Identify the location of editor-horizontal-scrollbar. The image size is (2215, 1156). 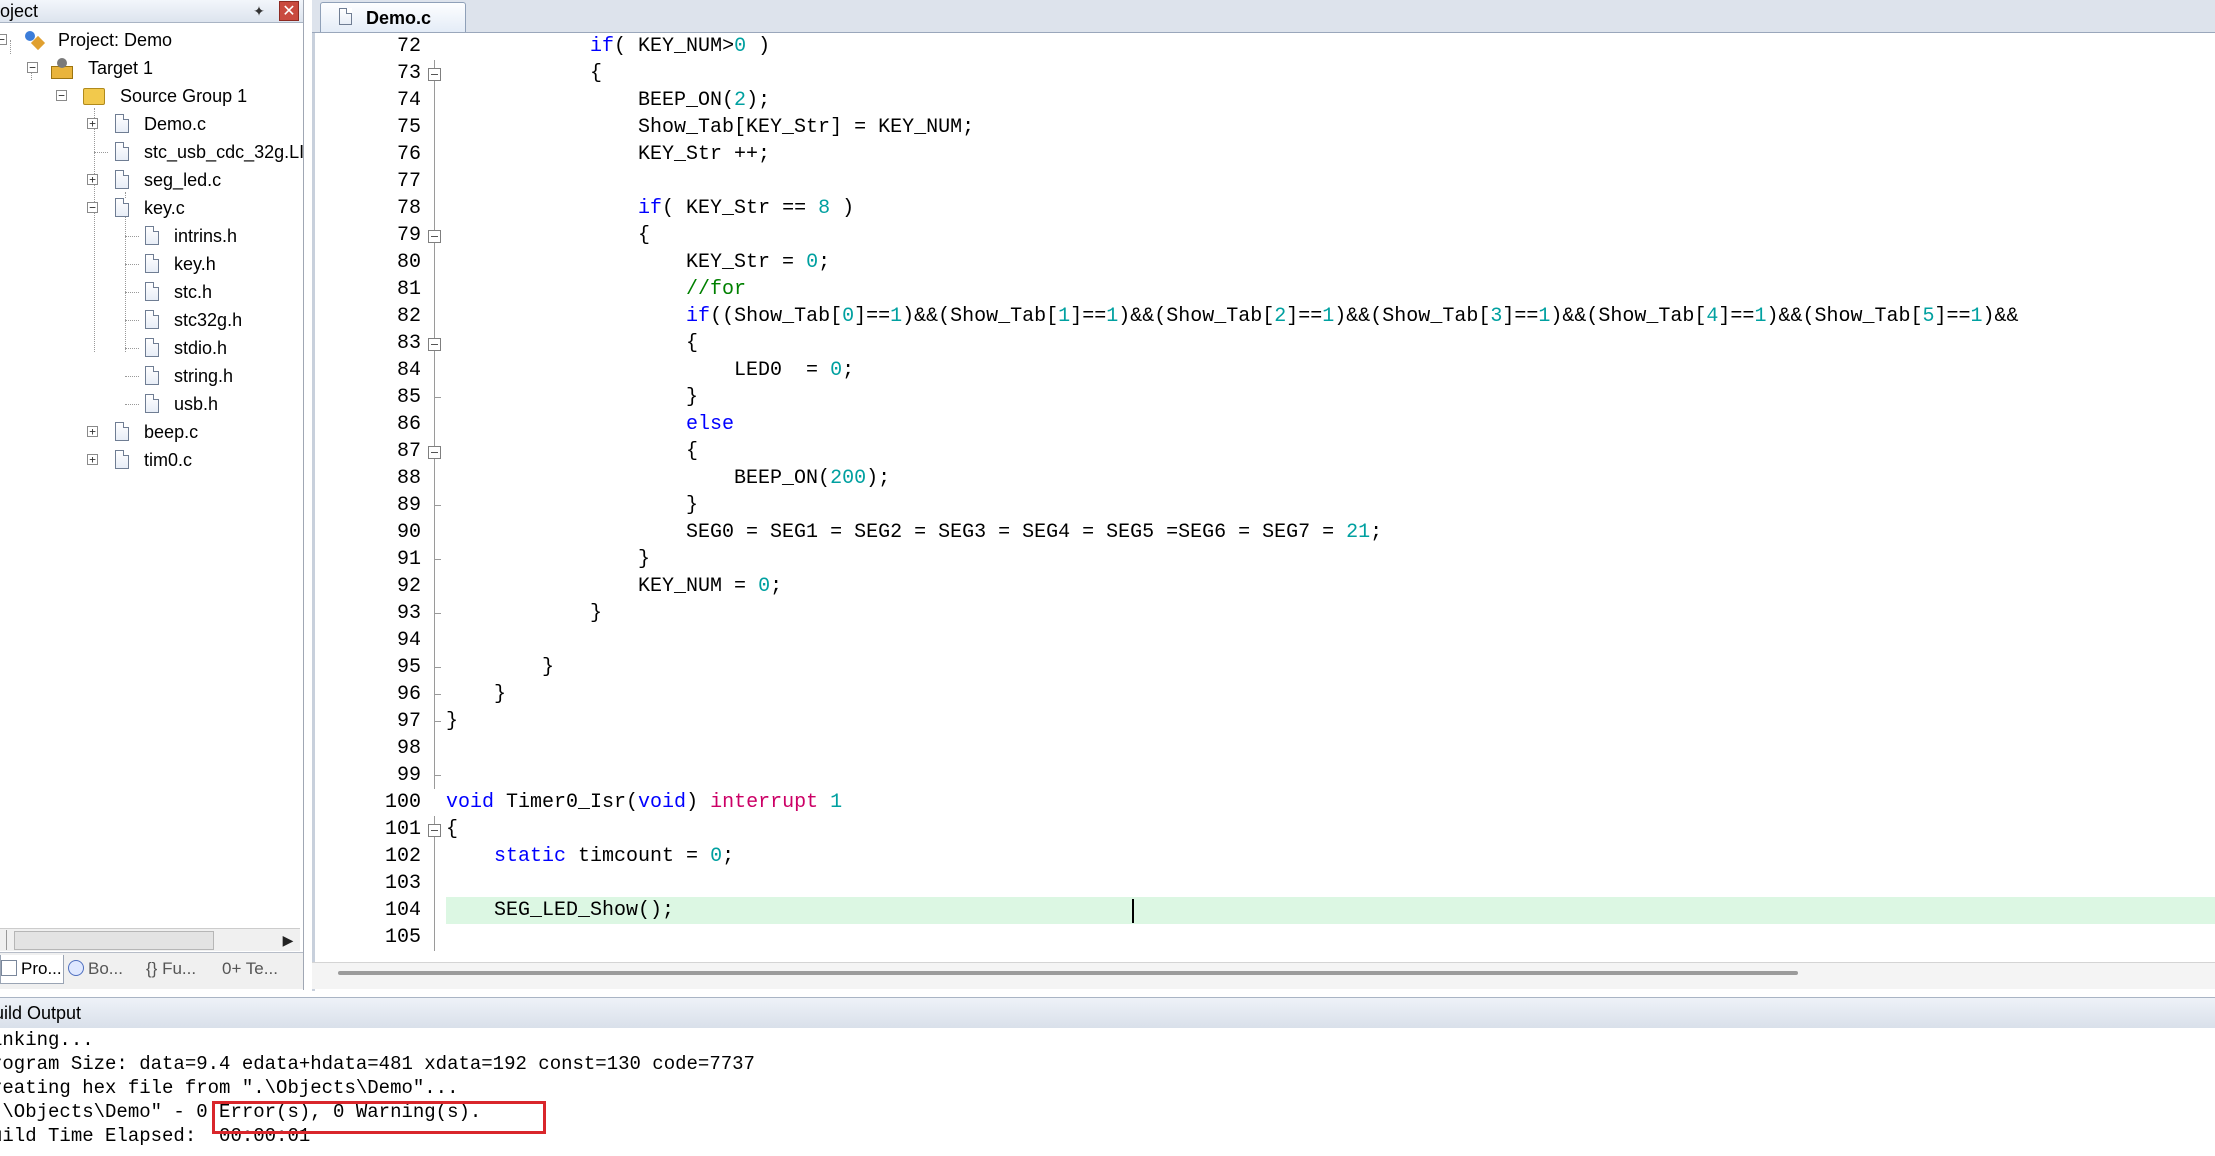
(1263, 975).